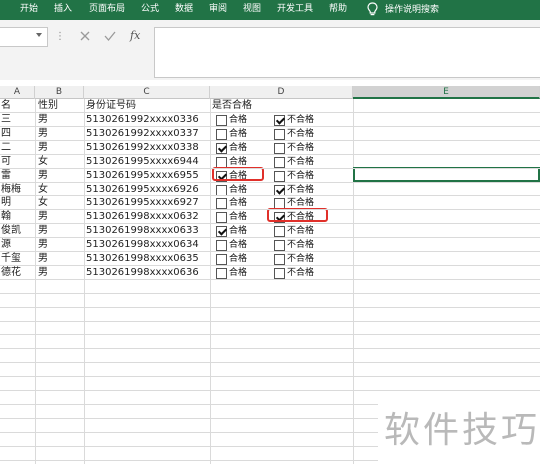 The image size is (540, 464). What do you see at coordinates (142, 134) in the screenshot?
I see `cell-id: 5130261992xxxx0337` at bounding box center [142, 134].